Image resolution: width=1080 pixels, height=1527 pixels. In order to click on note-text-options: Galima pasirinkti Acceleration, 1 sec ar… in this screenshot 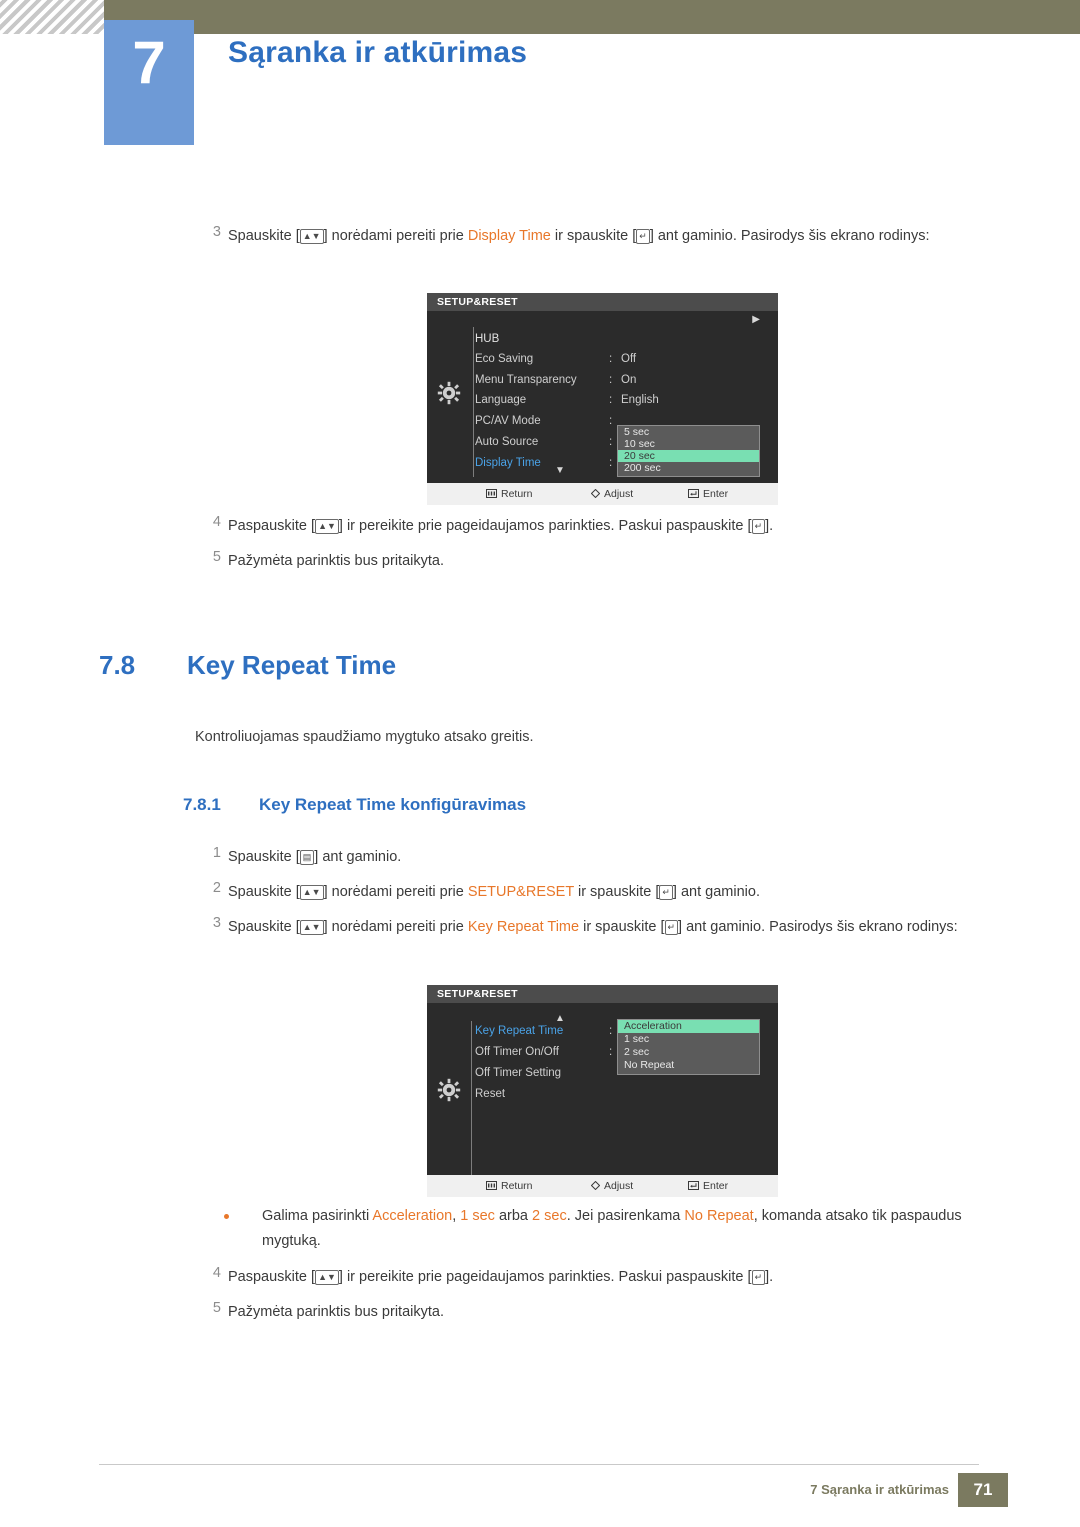, I will do `click(634, 1229)`.